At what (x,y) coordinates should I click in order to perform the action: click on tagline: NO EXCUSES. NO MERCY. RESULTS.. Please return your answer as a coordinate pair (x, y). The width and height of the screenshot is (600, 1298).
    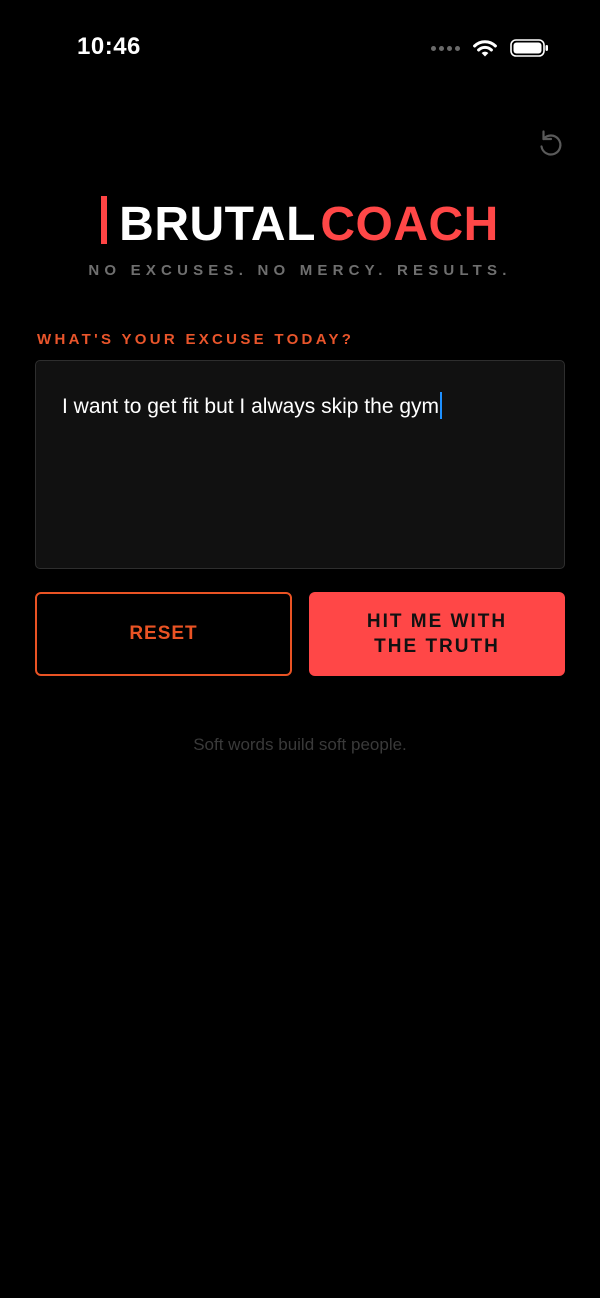
    Looking at the image, I should click on (300, 270).